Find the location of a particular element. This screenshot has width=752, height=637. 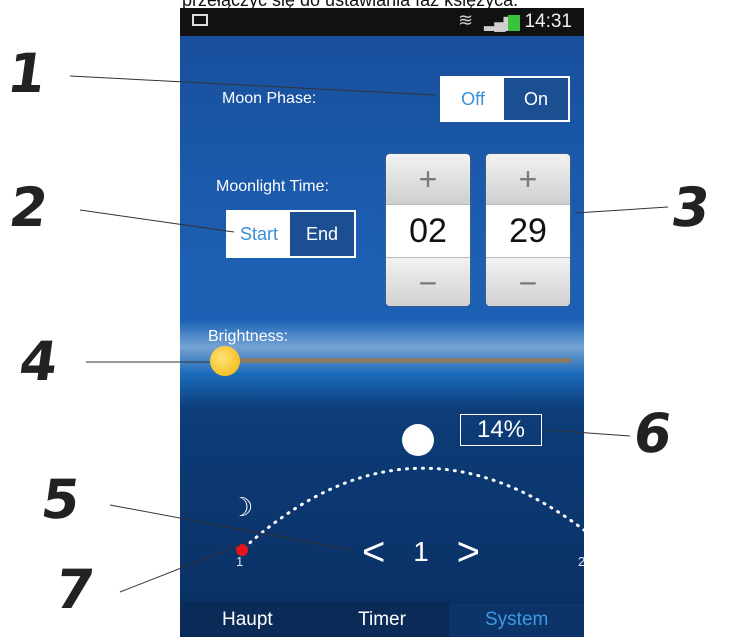

callout-number-6: 6 is located at coordinates (652, 433).